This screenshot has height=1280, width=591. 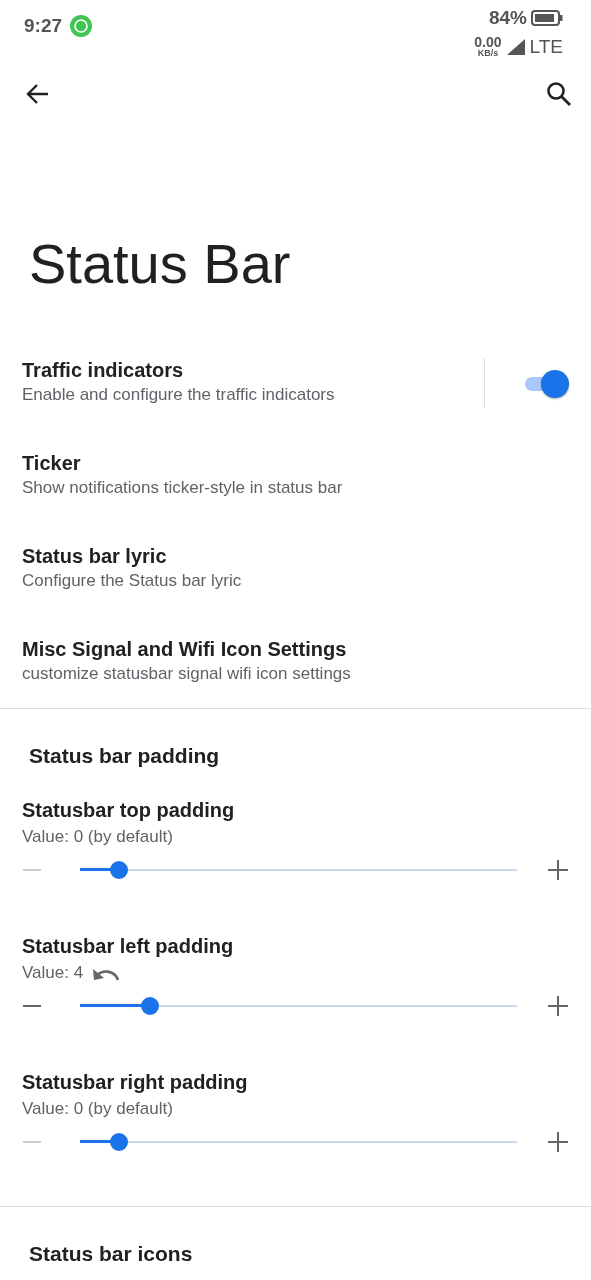 I want to click on item-summary: Show notifications ticker-style in status bar, so click(x=183, y=488).